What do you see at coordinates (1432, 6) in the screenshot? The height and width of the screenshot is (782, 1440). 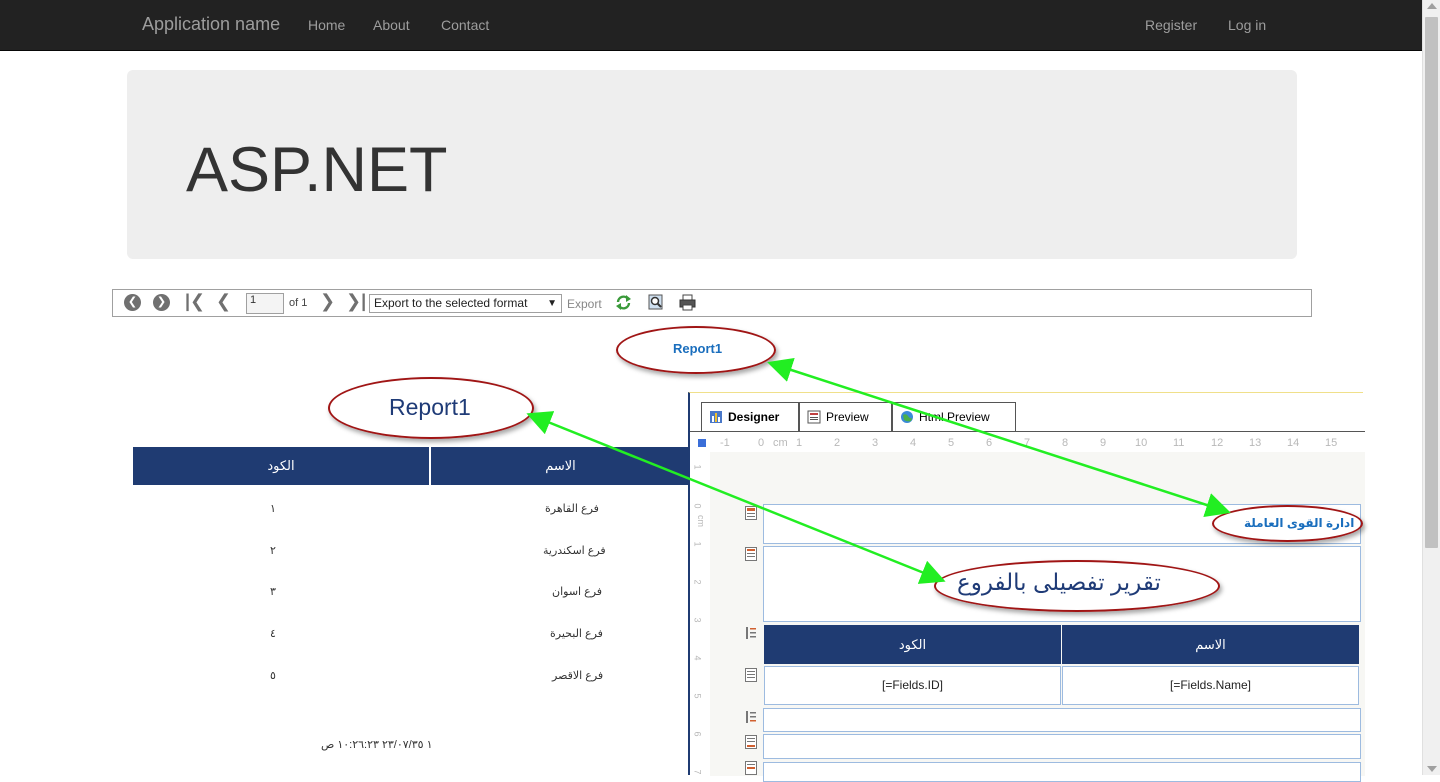 I see `scroll-up-icon` at bounding box center [1432, 6].